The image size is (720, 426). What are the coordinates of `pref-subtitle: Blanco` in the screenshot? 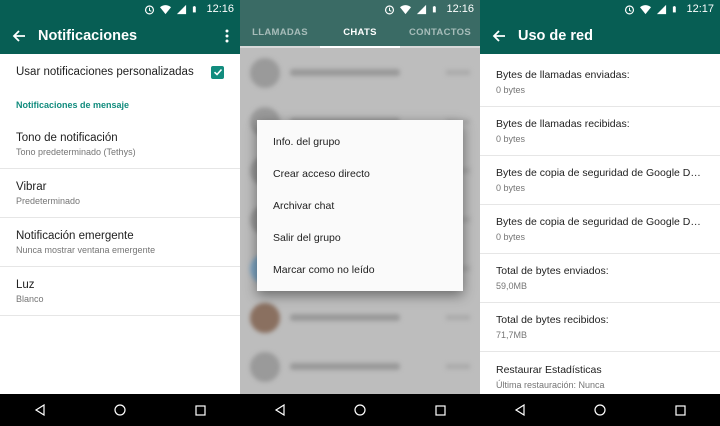 It's located at (30, 298).